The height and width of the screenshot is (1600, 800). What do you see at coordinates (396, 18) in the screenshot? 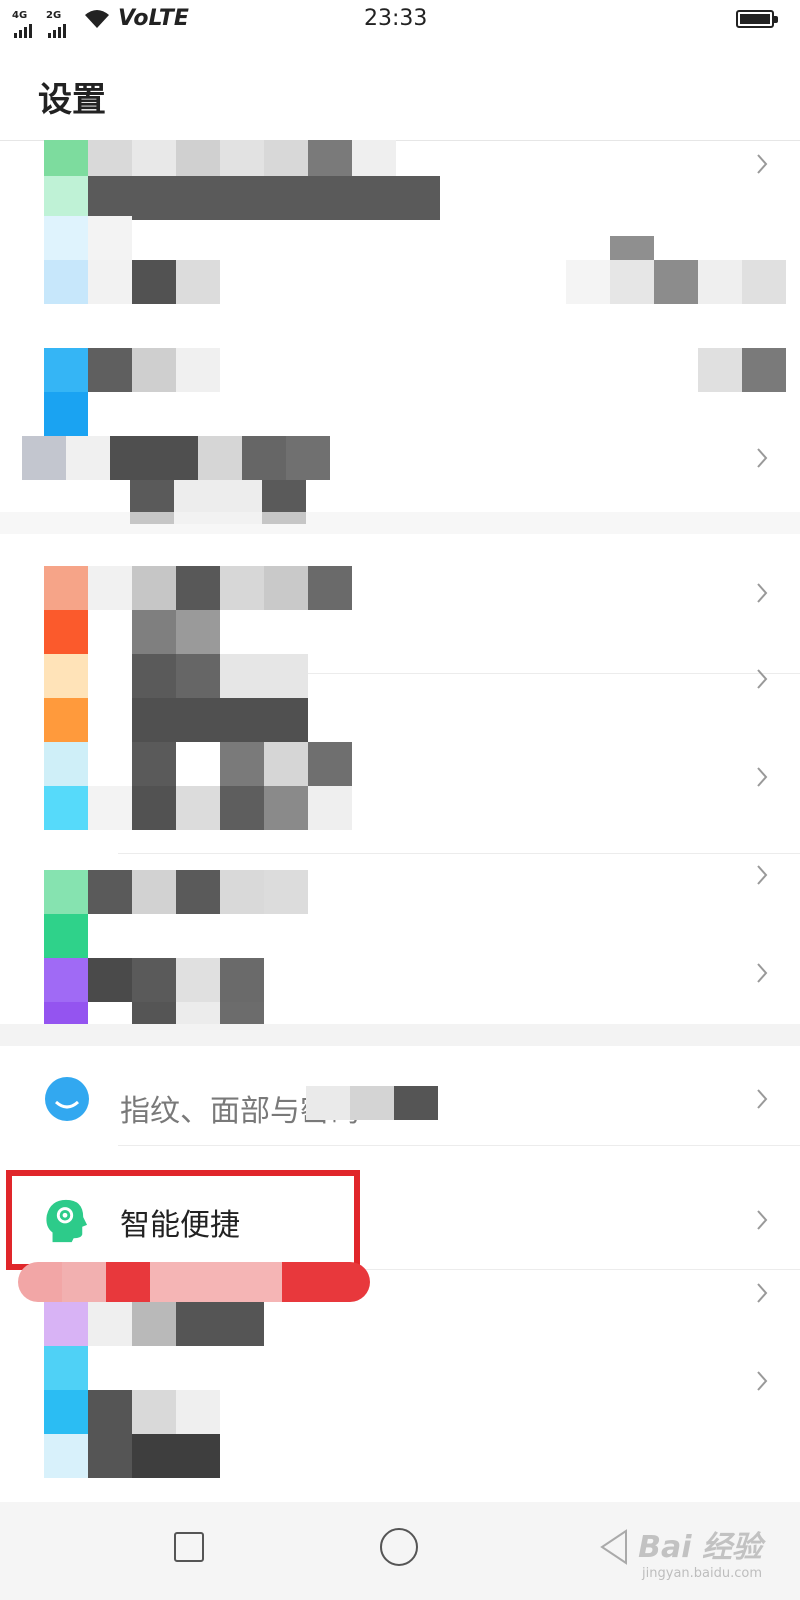
I see `status-time: 23:33` at bounding box center [396, 18].